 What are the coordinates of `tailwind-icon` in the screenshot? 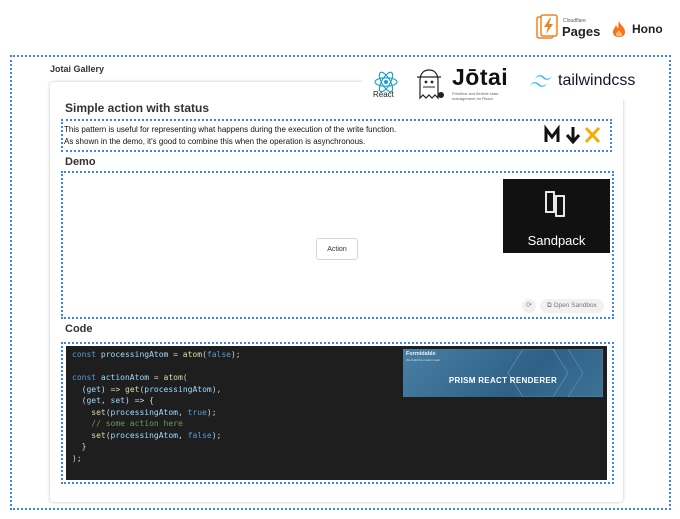 It's located at (541, 81).